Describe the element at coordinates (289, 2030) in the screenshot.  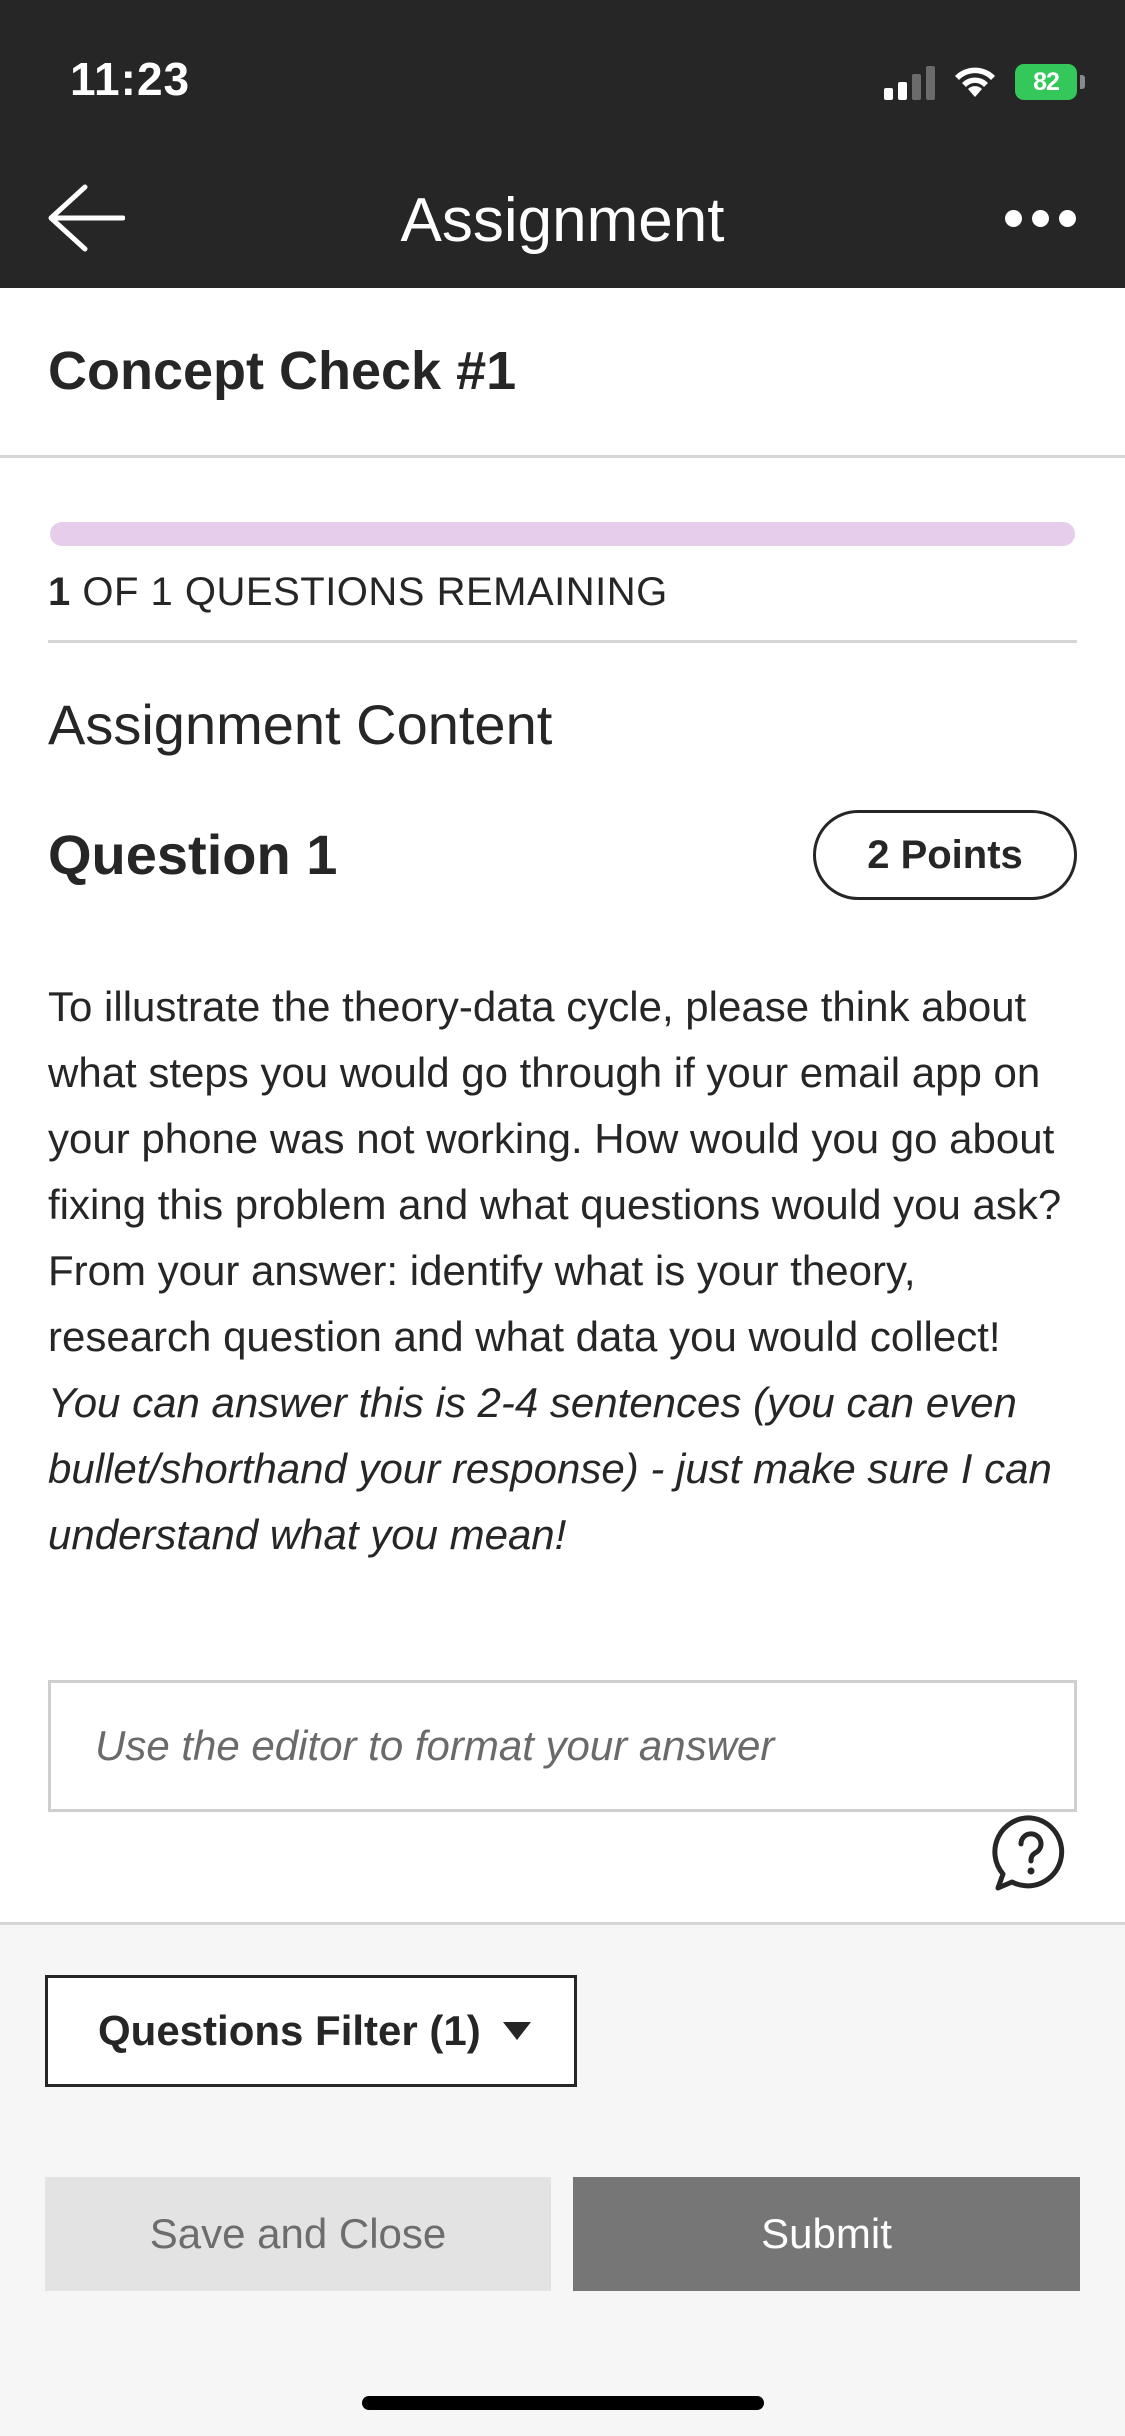
I see `questions-filter-label: Questions Filter (1)` at that location.